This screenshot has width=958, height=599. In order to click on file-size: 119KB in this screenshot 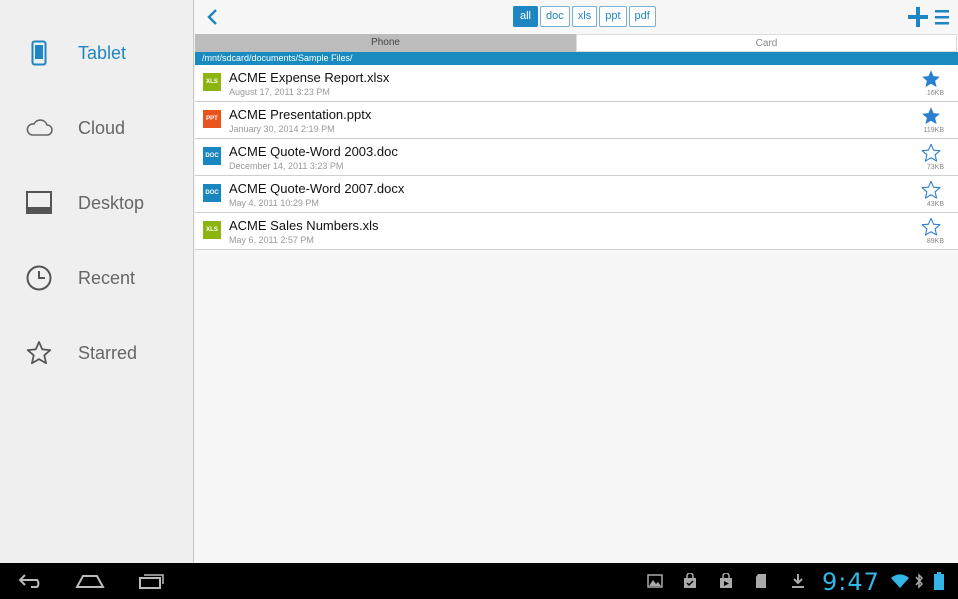, I will do `click(934, 130)`.